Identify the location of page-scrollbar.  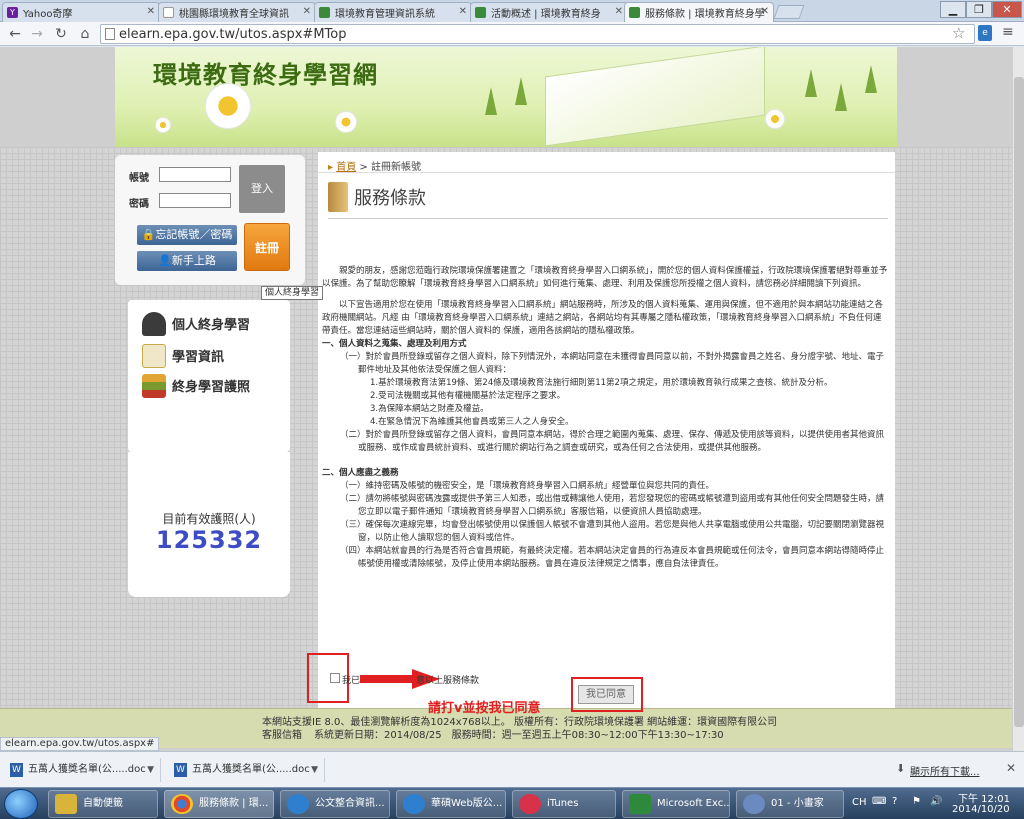
(1018, 399).